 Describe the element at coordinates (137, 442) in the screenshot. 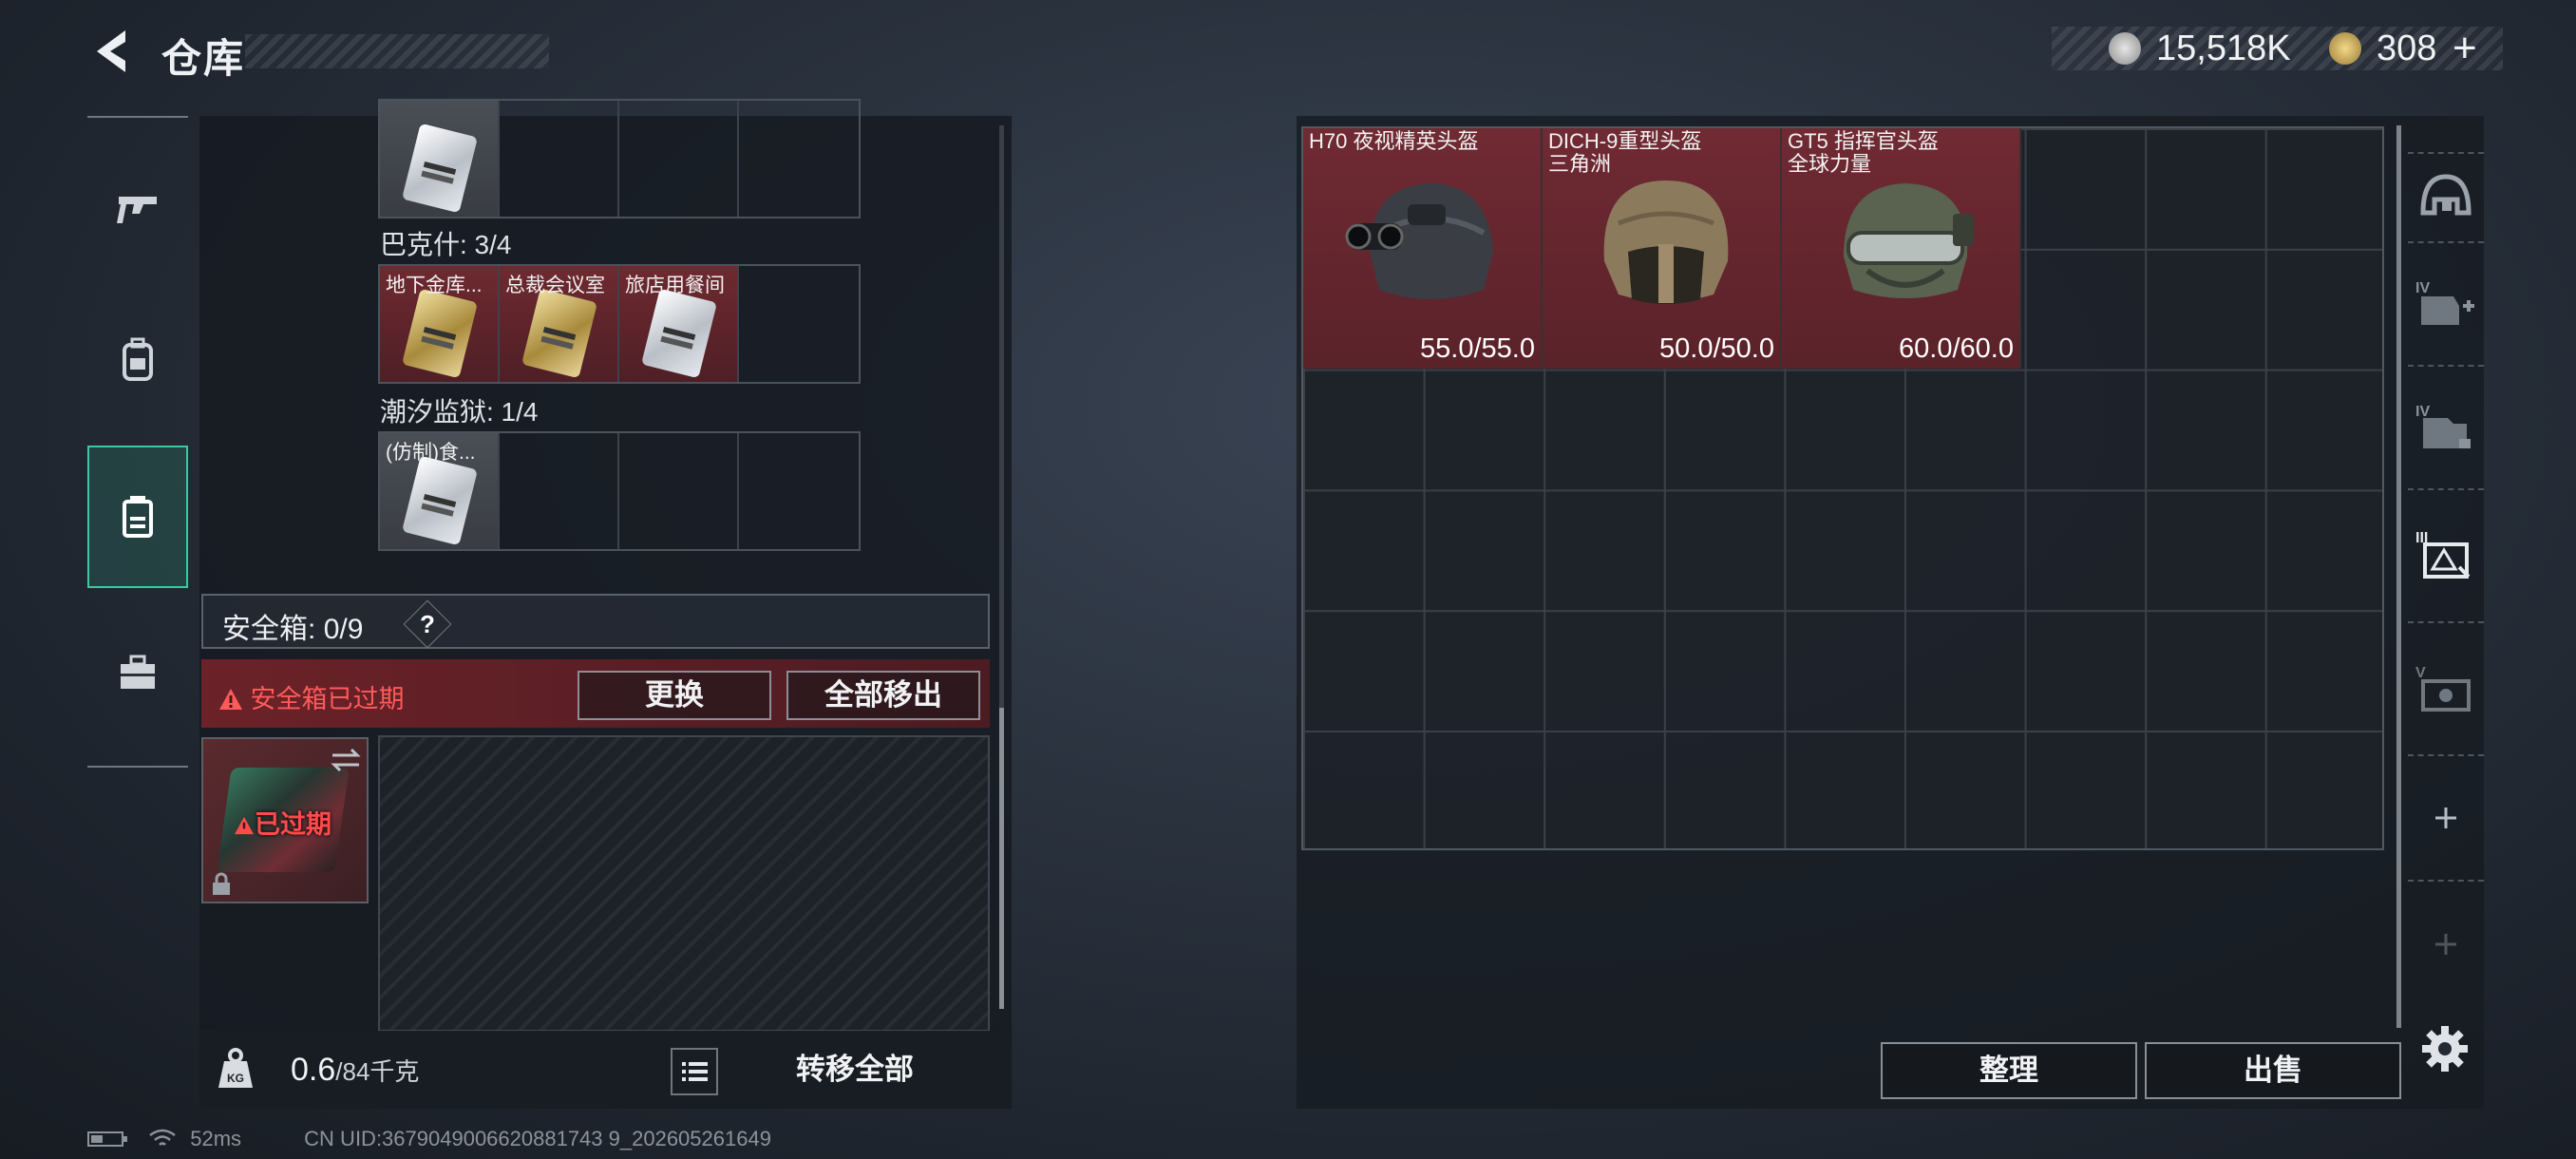

I see `category-nav` at that location.